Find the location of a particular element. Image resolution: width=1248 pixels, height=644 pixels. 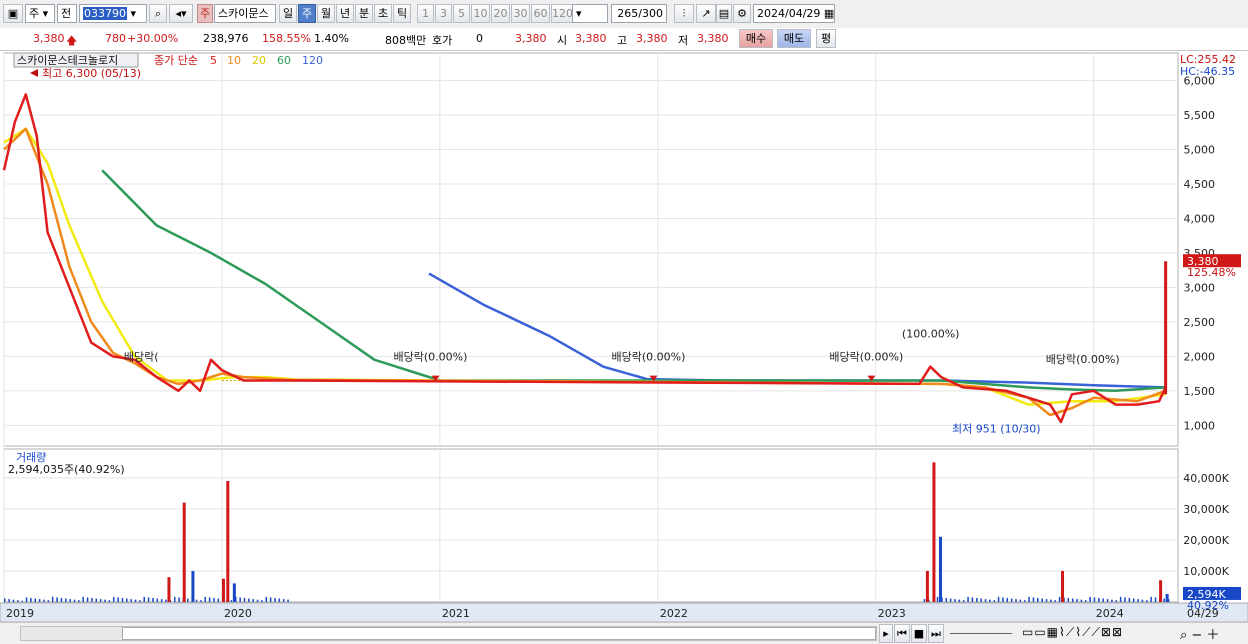

period-4-button: 분 is located at coordinates (364, 13).